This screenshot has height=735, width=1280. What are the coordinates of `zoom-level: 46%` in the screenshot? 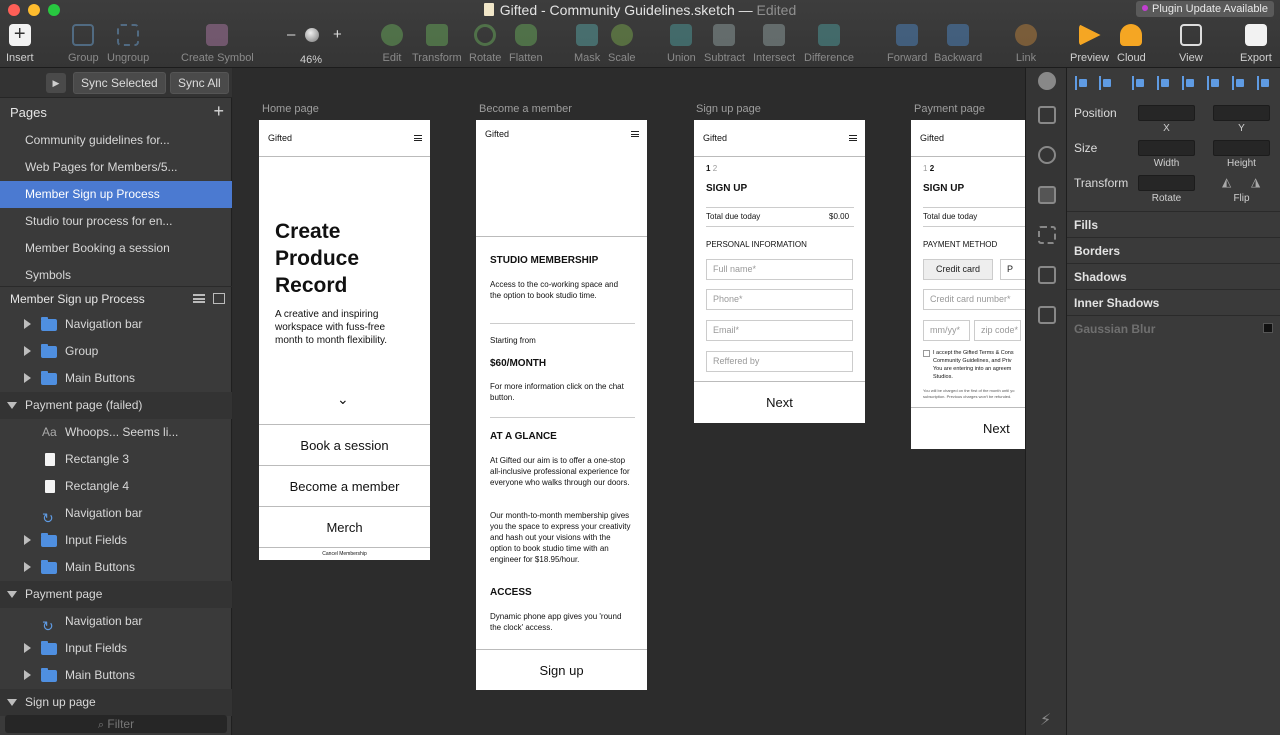 It's located at (311, 59).